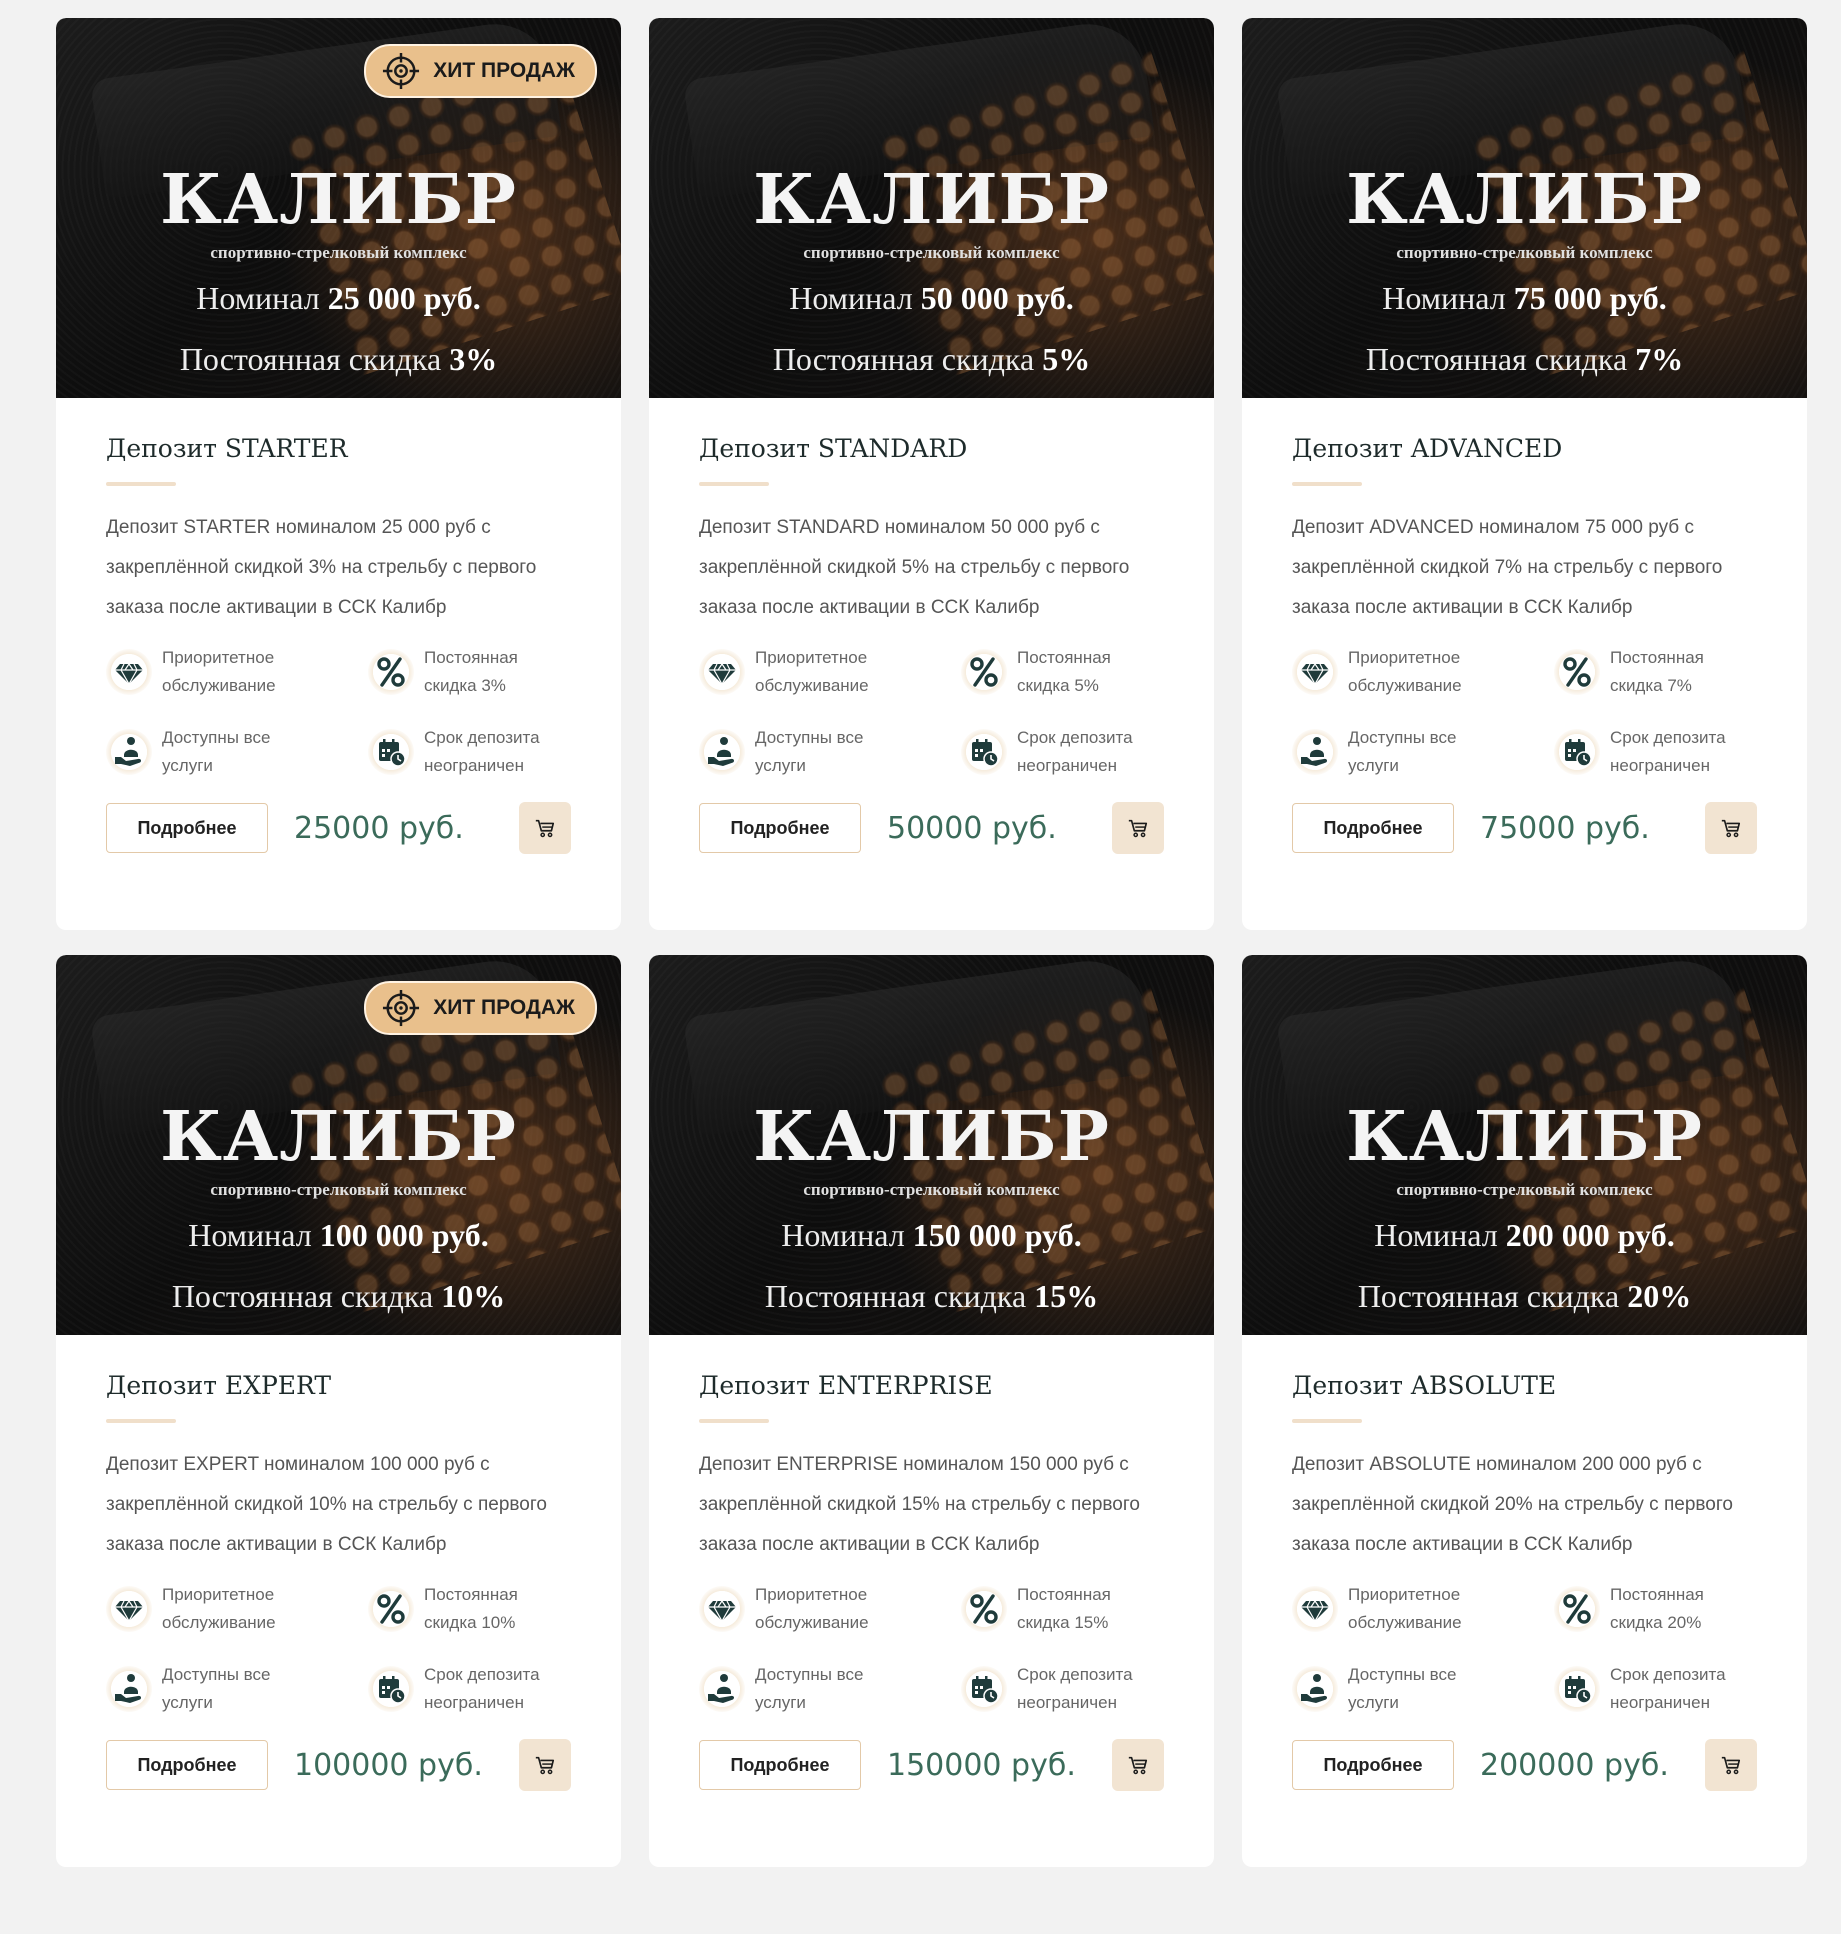  I want to click on banner-nominal-value: 50 000 руб., so click(997, 298).